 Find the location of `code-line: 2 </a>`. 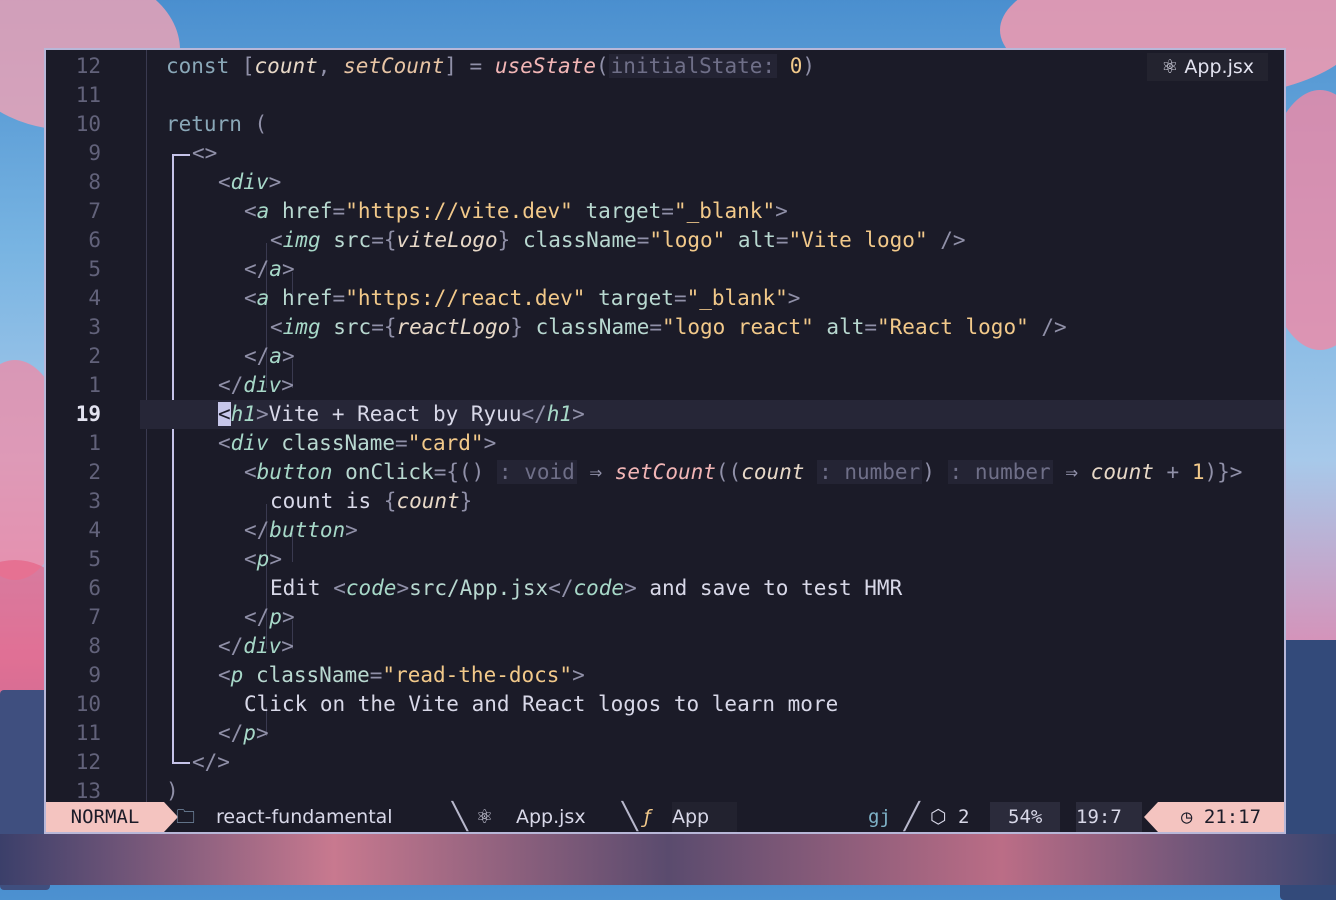

code-line: 2 </a> is located at coordinates (665, 356).